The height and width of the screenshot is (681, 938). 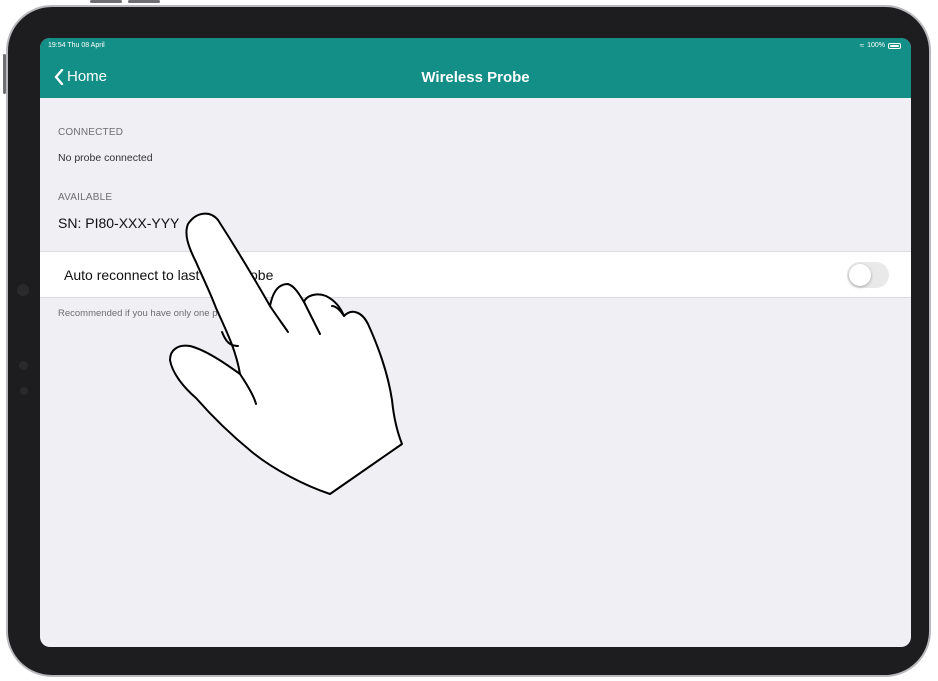 What do you see at coordinates (4, 74) in the screenshot?
I see `side-button` at bounding box center [4, 74].